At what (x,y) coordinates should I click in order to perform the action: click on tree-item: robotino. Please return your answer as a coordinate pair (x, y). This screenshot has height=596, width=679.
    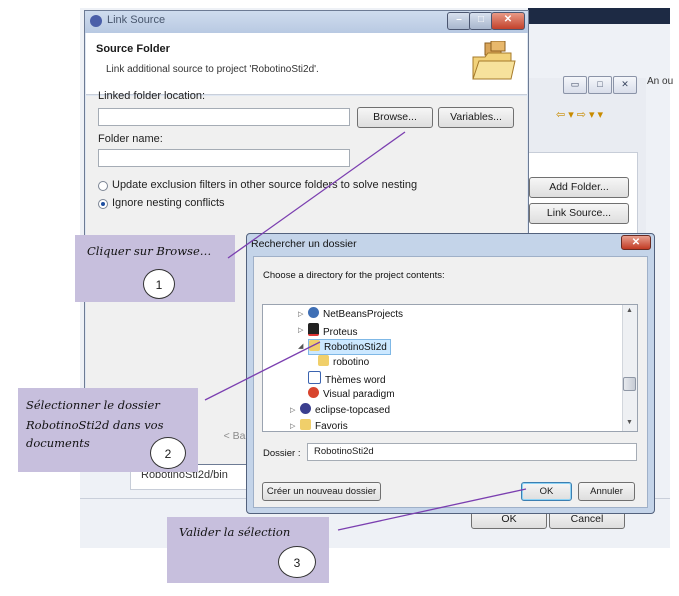
    Looking at the image, I should click on (343, 363).